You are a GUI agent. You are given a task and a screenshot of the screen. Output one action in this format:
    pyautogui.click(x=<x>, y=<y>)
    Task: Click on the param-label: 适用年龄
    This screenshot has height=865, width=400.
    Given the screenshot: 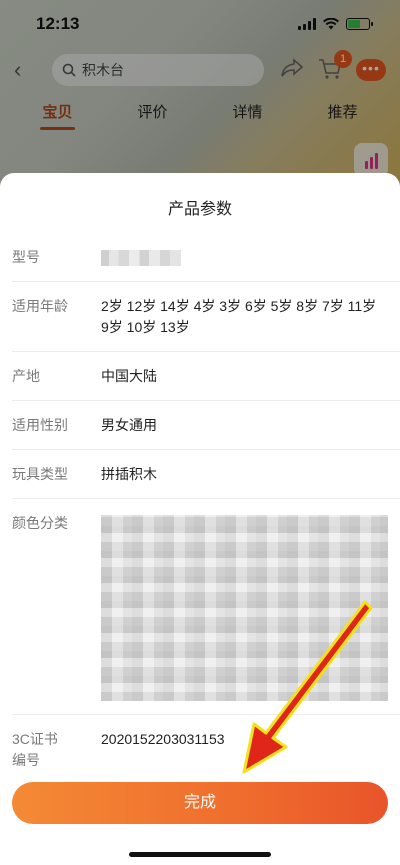 What is the action you would take?
    pyautogui.click(x=40, y=306)
    